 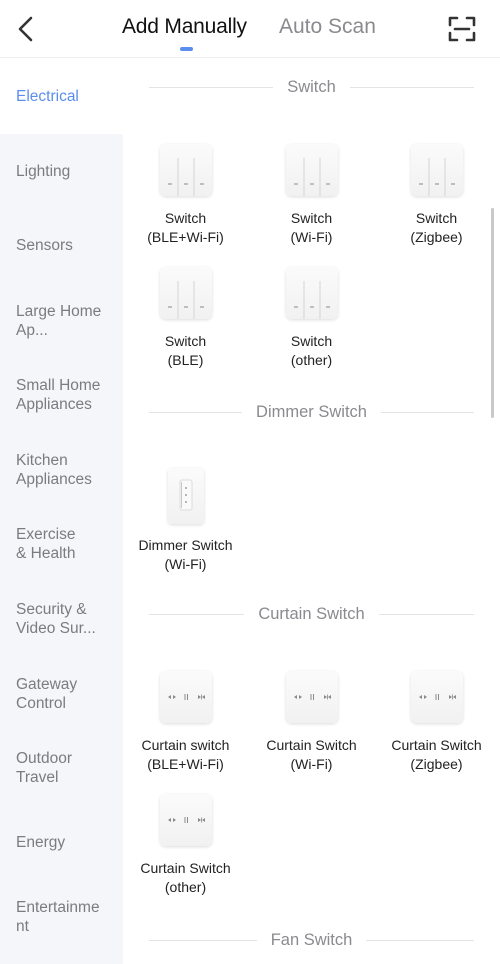 I want to click on sidebar-item-lighting: Lighting, so click(x=61, y=171).